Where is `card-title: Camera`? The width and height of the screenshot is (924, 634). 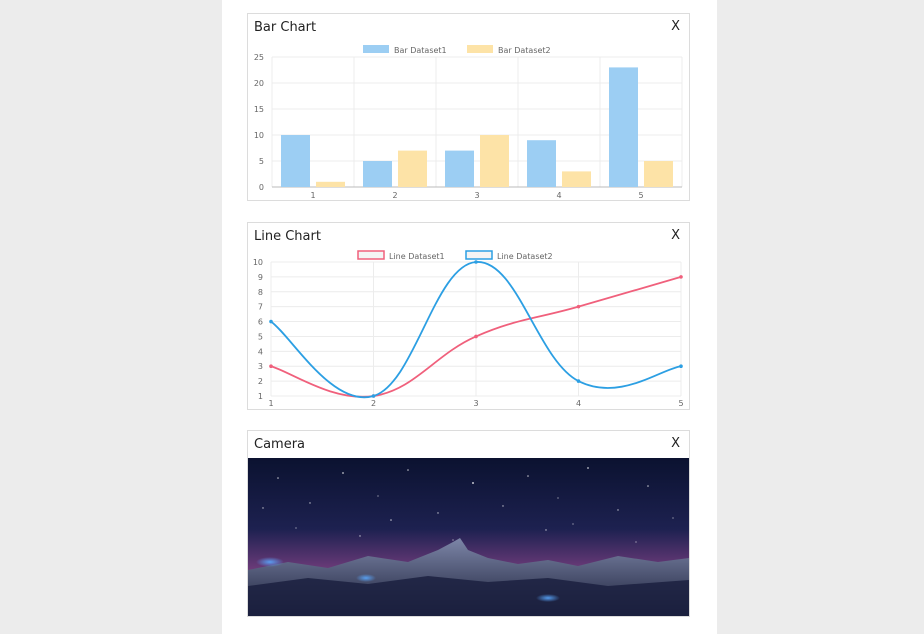
card-title: Camera is located at coordinates (280, 444).